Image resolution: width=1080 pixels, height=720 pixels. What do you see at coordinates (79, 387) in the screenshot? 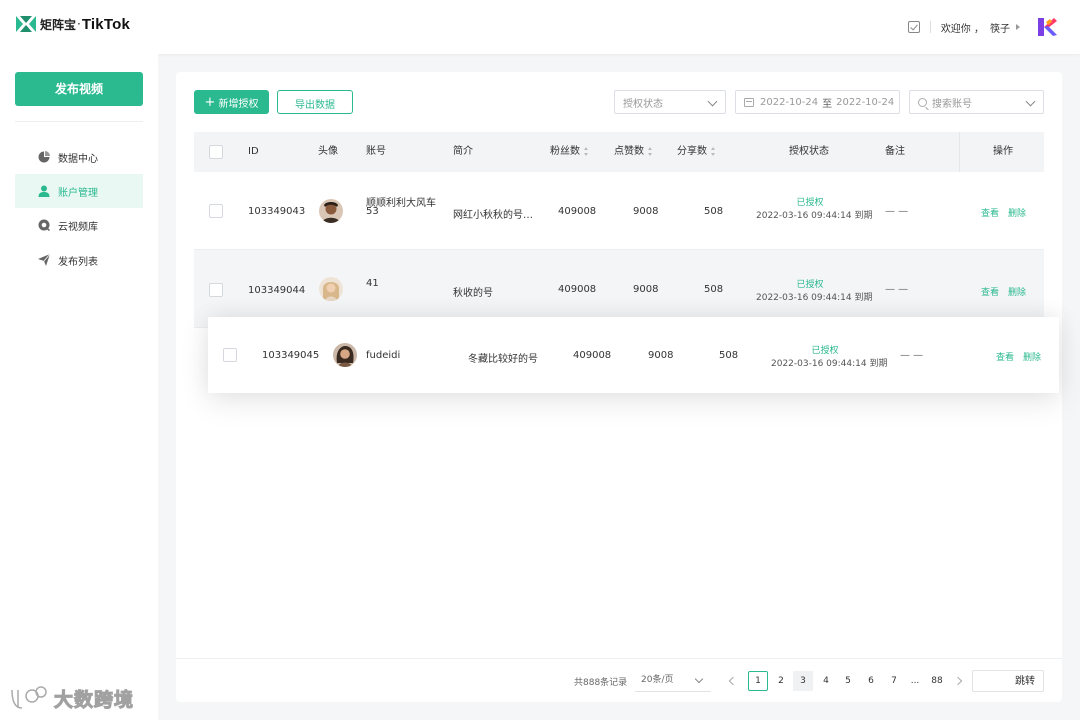
I see `sidebar: 发布视频 数据中心 账户管理 云视频库 发布列表` at bounding box center [79, 387].